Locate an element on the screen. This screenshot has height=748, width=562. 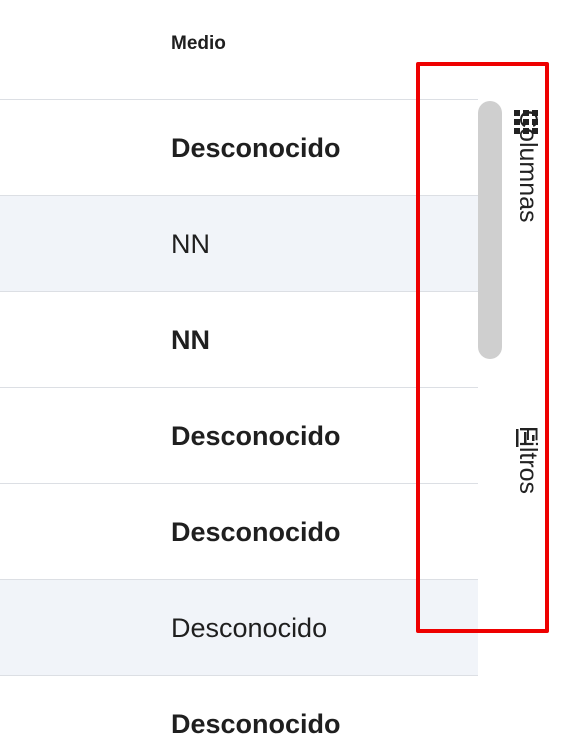
filters-panel-label: Filtros is located at coordinates (528, 460).